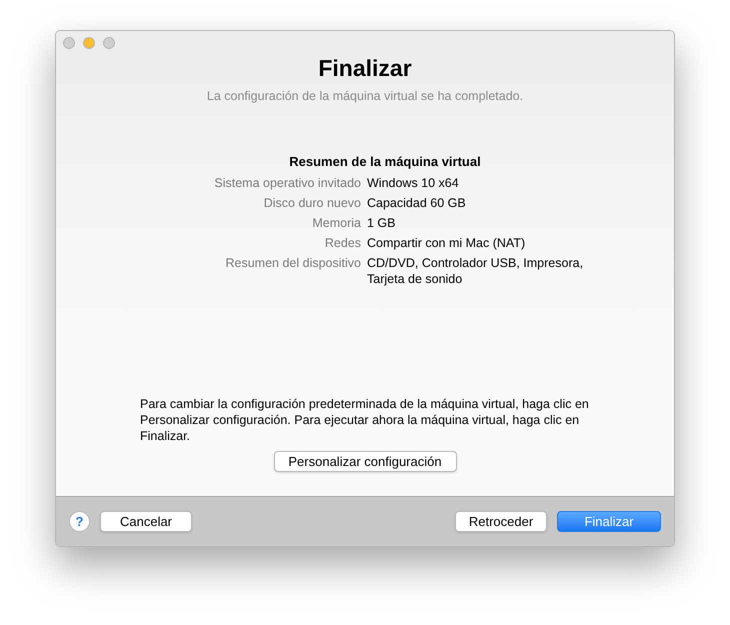  What do you see at coordinates (79, 521) in the screenshot?
I see `help-button: ?` at bounding box center [79, 521].